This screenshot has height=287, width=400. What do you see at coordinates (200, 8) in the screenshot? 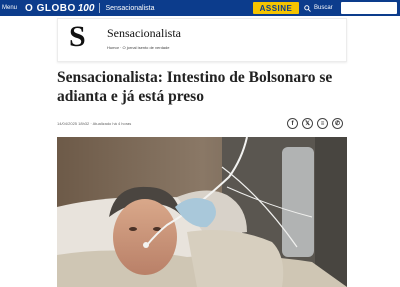
I see `top-nav-bar: Menu O GLOBO 100 Sensacionalista` at bounding box center [200, 8].